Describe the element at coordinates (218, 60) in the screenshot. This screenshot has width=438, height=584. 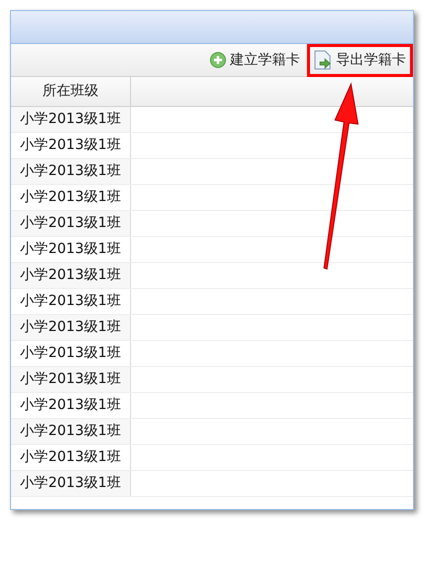
I see `plus-icon` at that location.